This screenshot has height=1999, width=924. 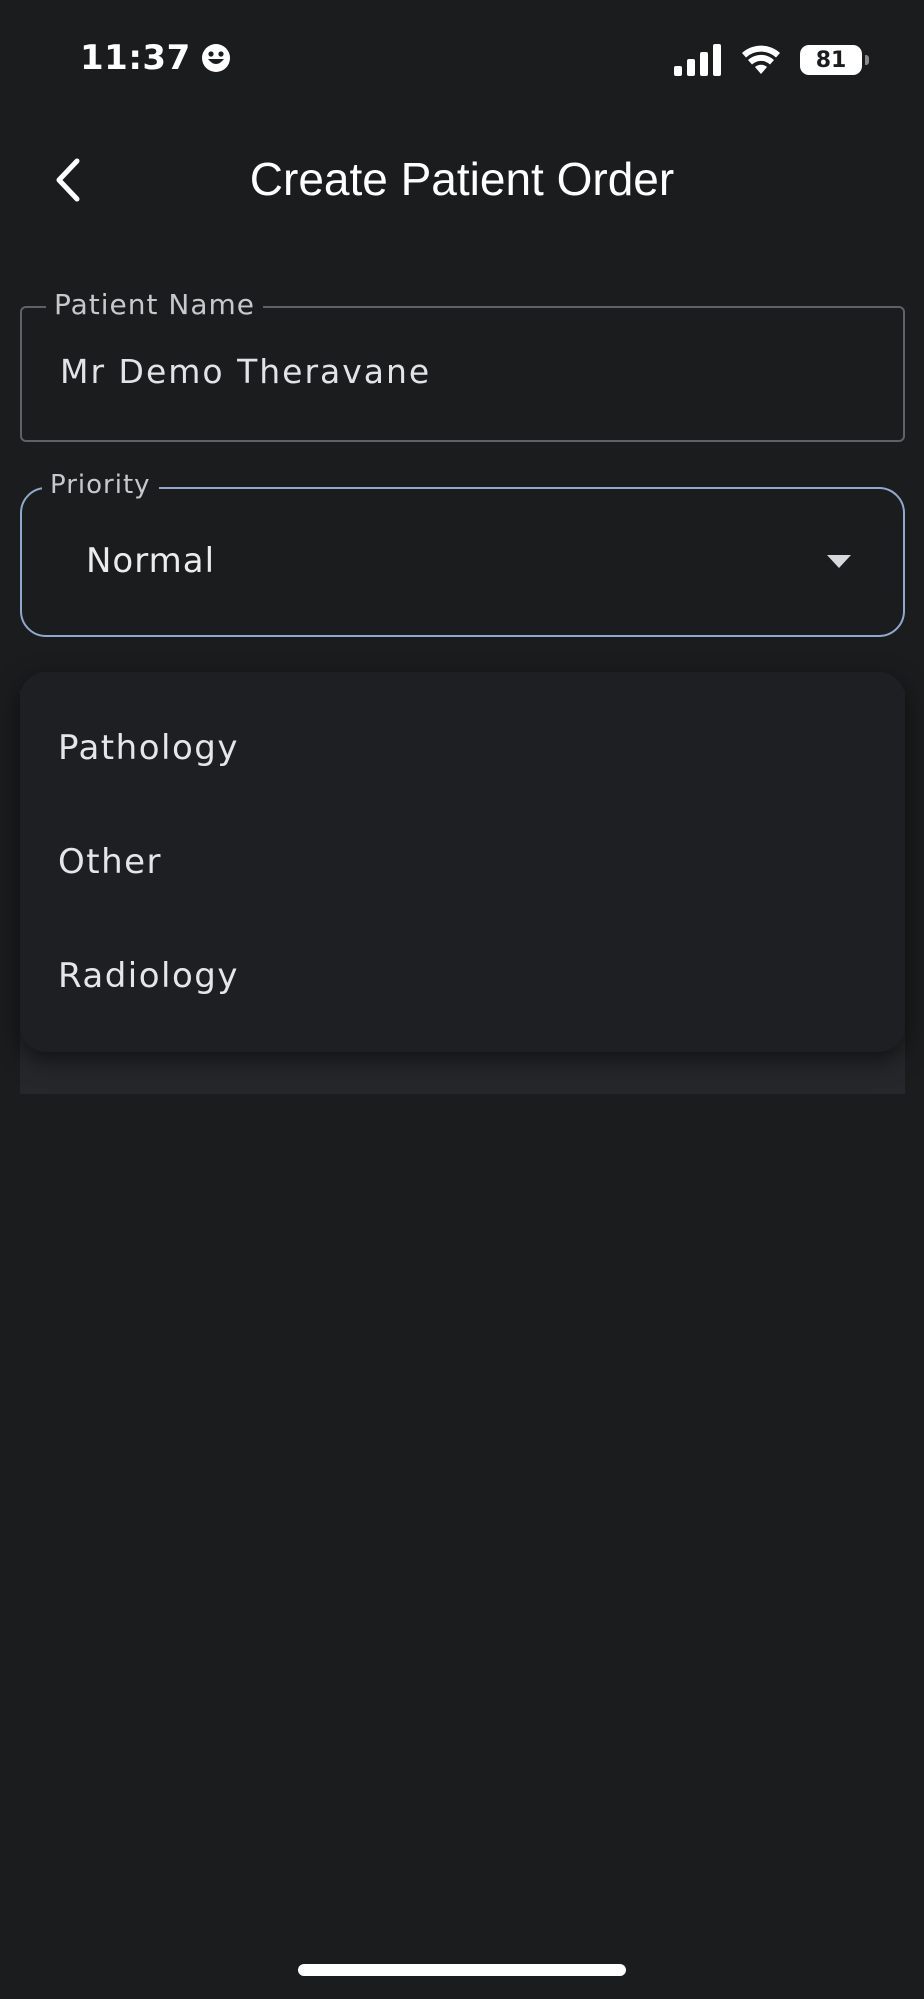 I want to click on status-icons: 81, so click(x=771, y=60).